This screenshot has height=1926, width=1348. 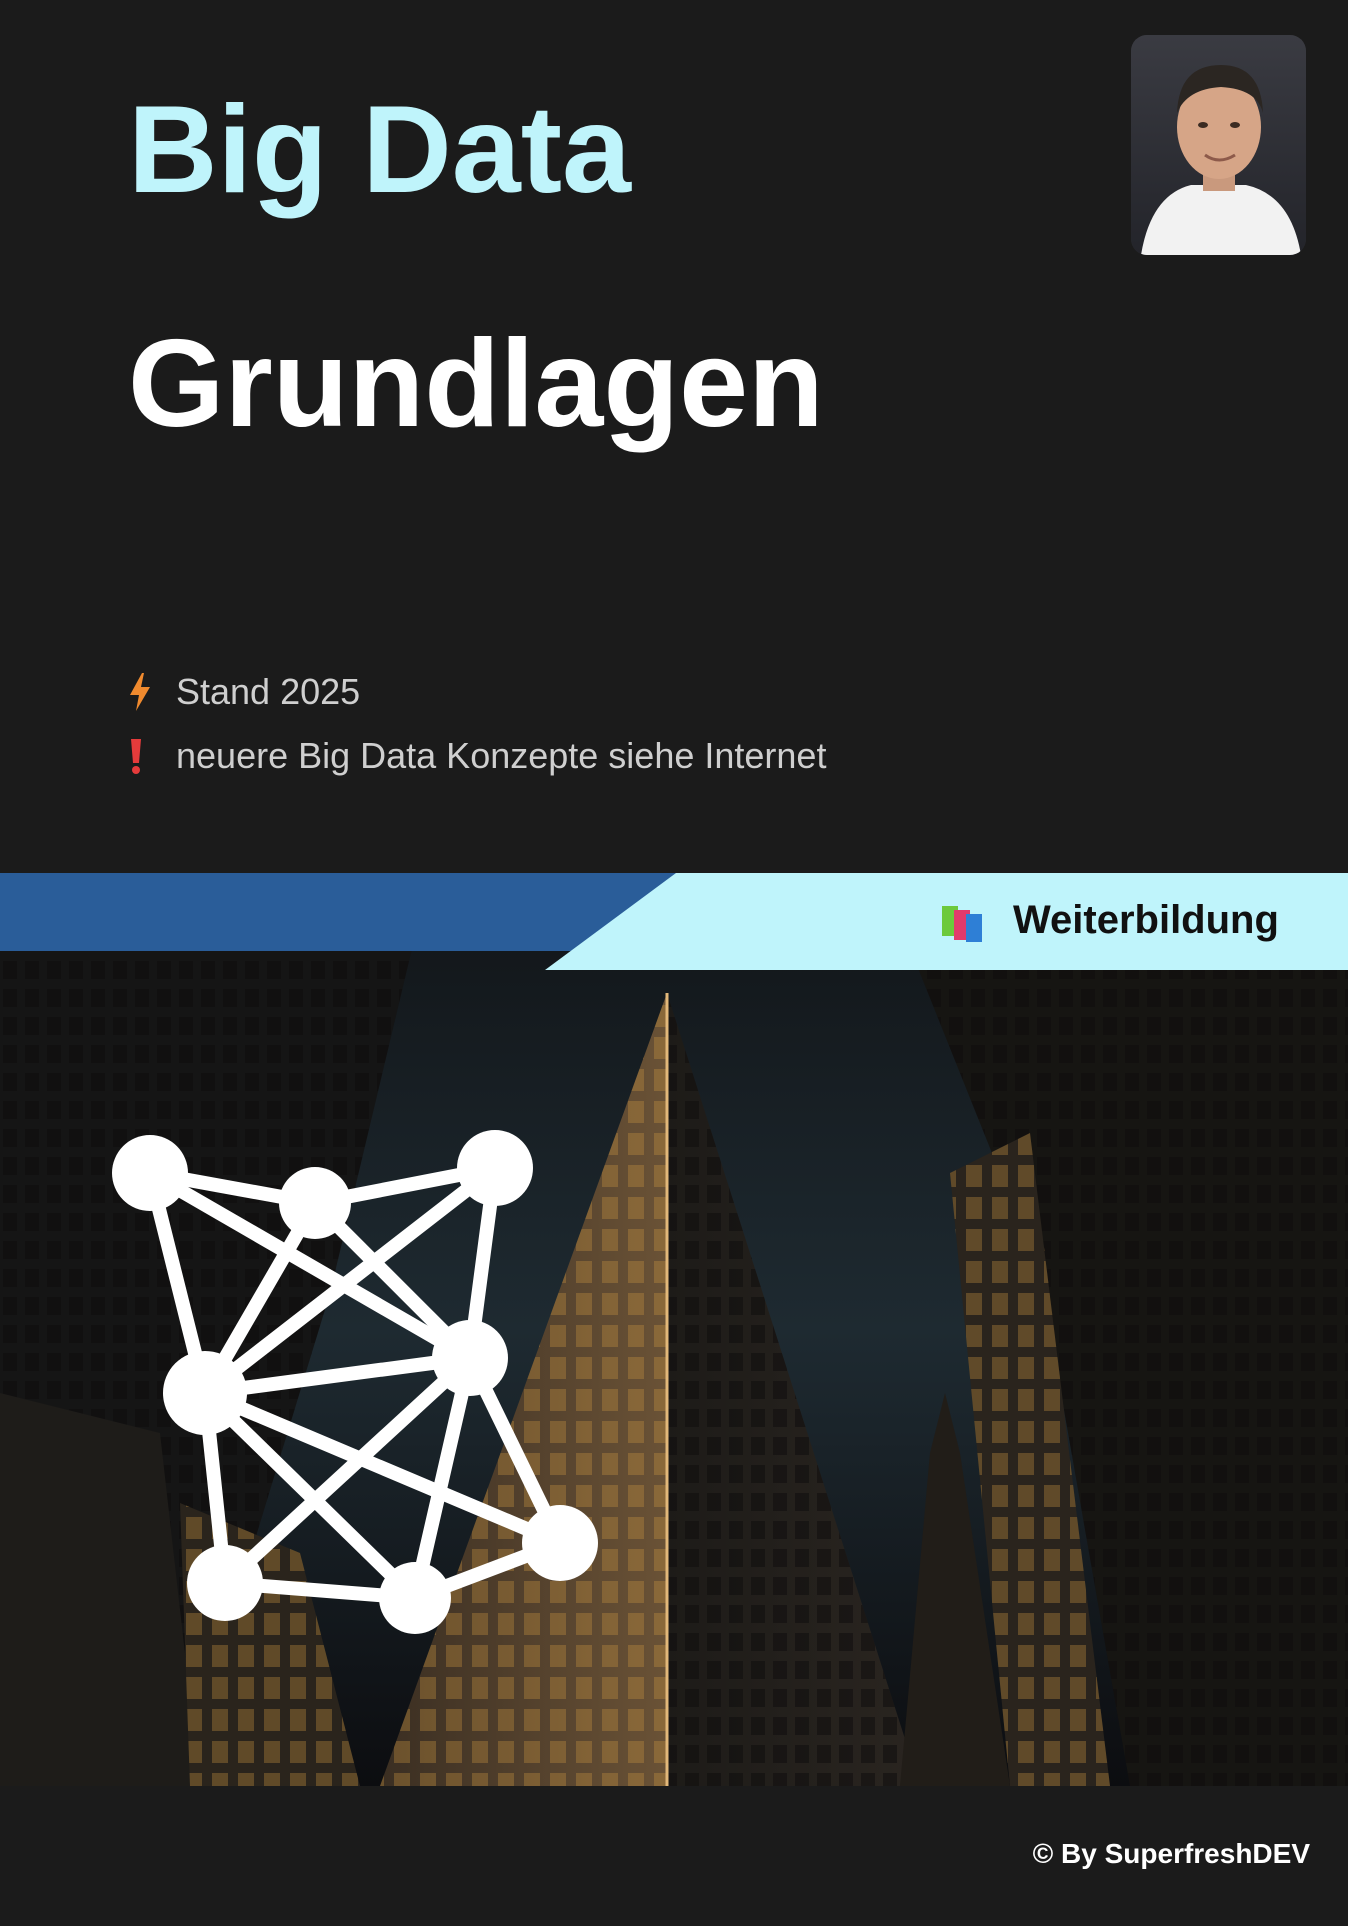 What do you see at coordinates (379, 150) in the screenshot?
I see `cover-title: Big Data` at bounding box center [379, 150].